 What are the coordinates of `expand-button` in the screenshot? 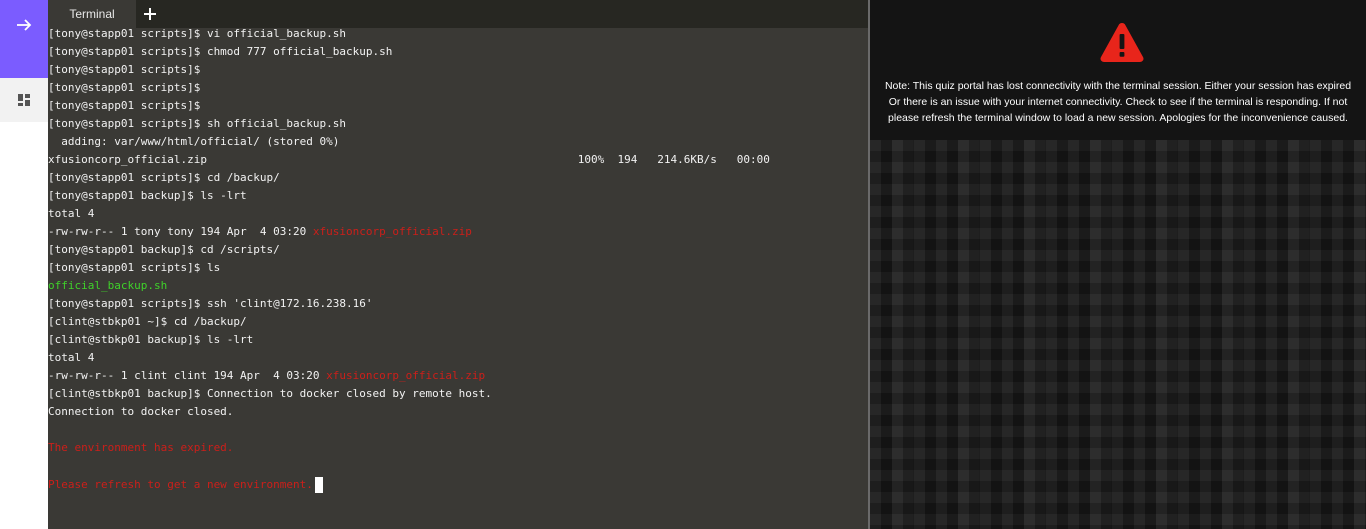 It's located at (24, 25).